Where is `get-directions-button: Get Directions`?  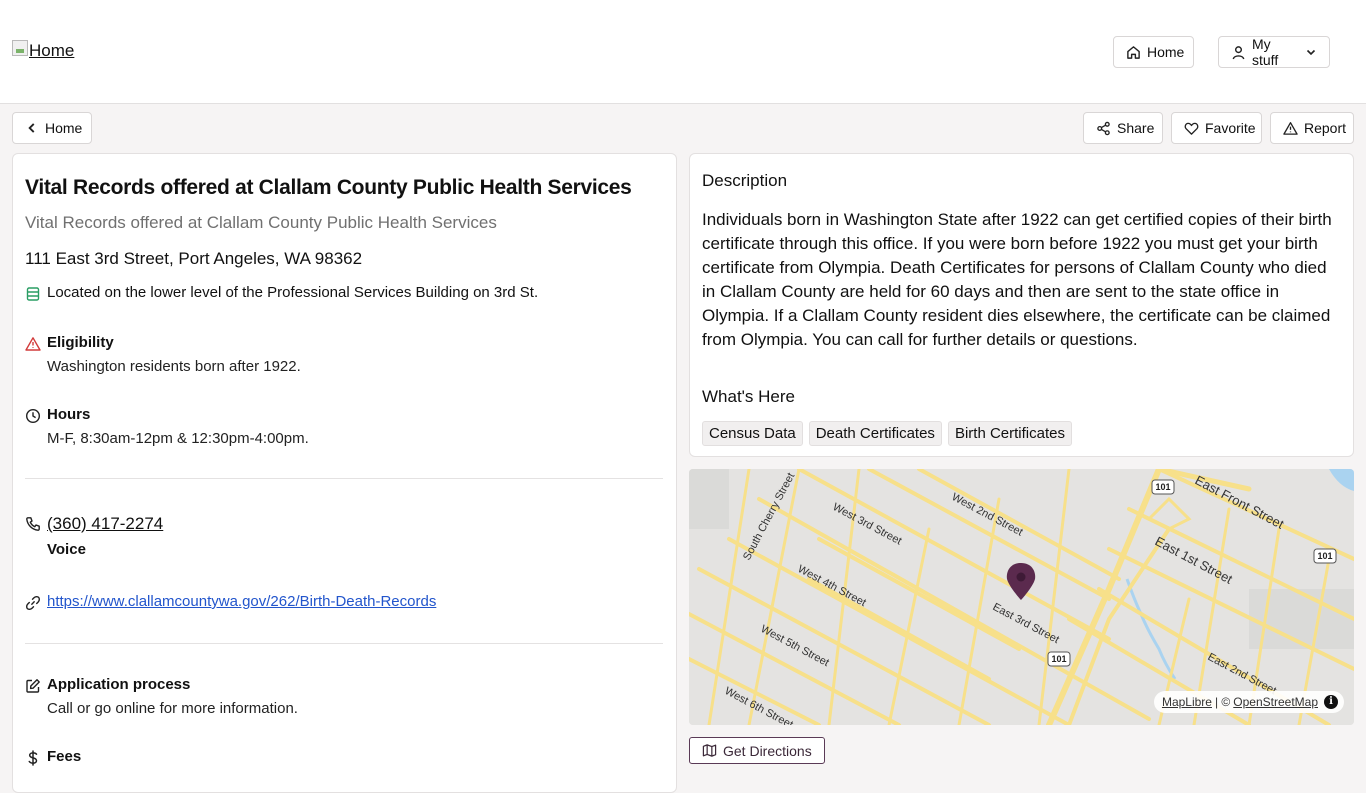 get-directions-button: Get Directions is located at coordinates (757, 750).